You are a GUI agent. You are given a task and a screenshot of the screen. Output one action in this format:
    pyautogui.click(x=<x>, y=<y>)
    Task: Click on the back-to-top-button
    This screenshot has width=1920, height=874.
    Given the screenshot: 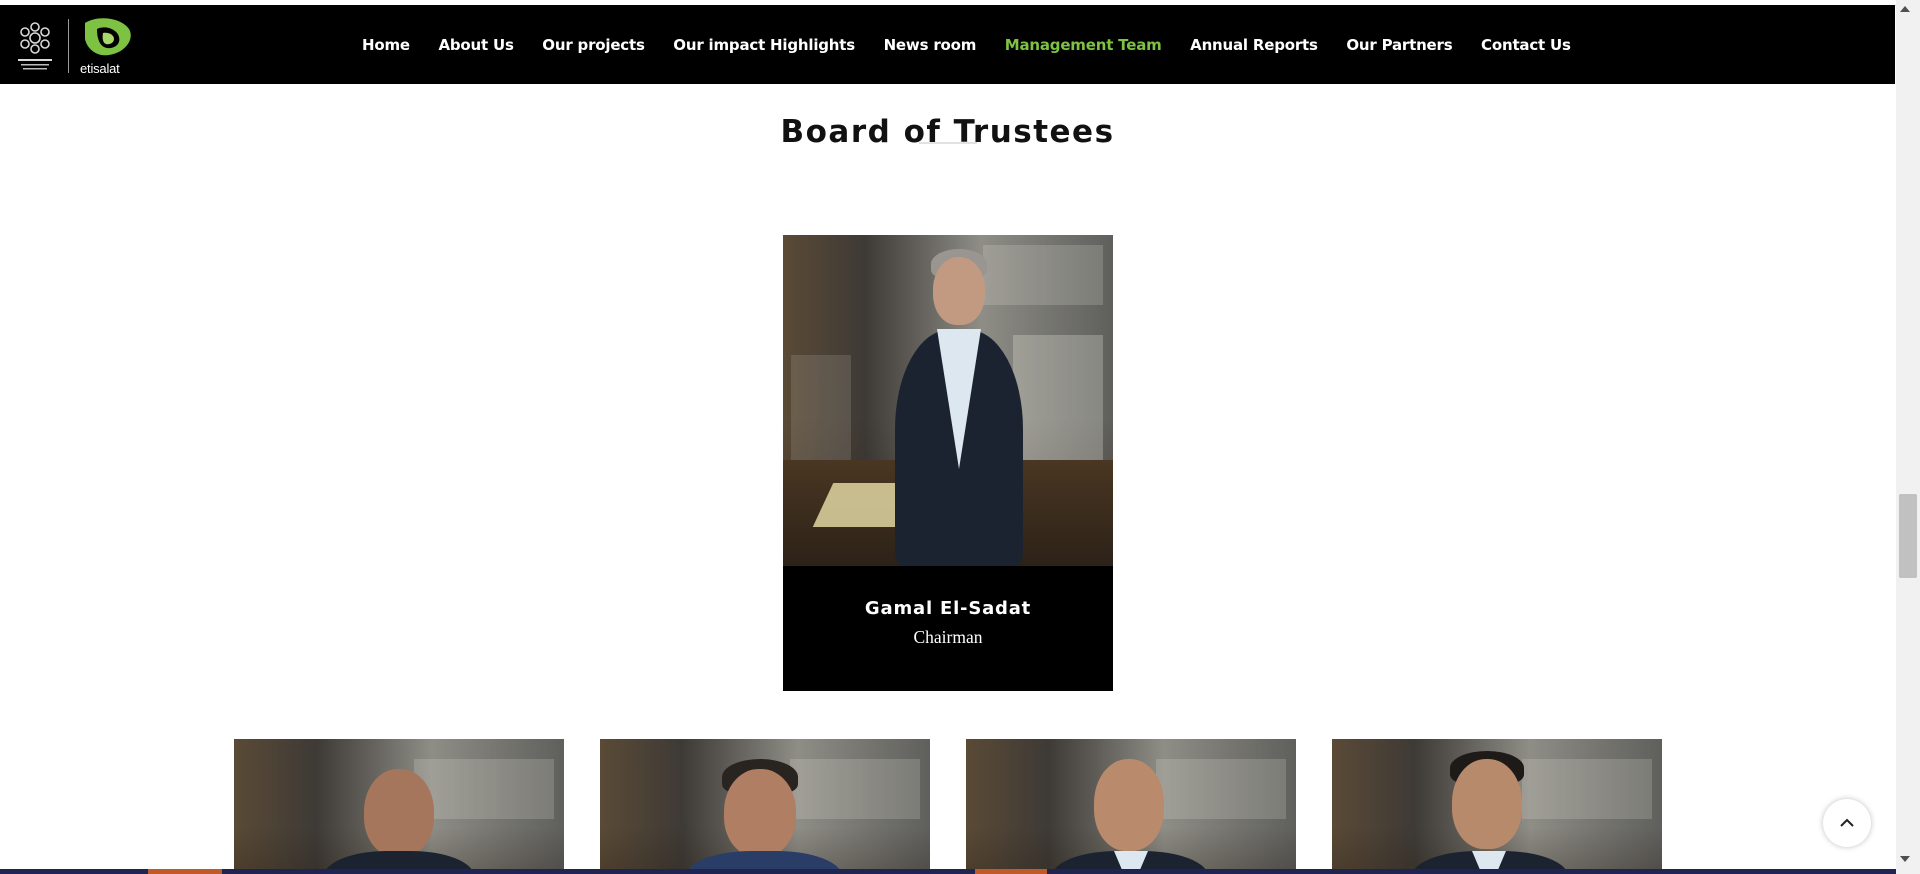 What is the action you would take?
    pyautogui.click(x=1847, y=823)
    